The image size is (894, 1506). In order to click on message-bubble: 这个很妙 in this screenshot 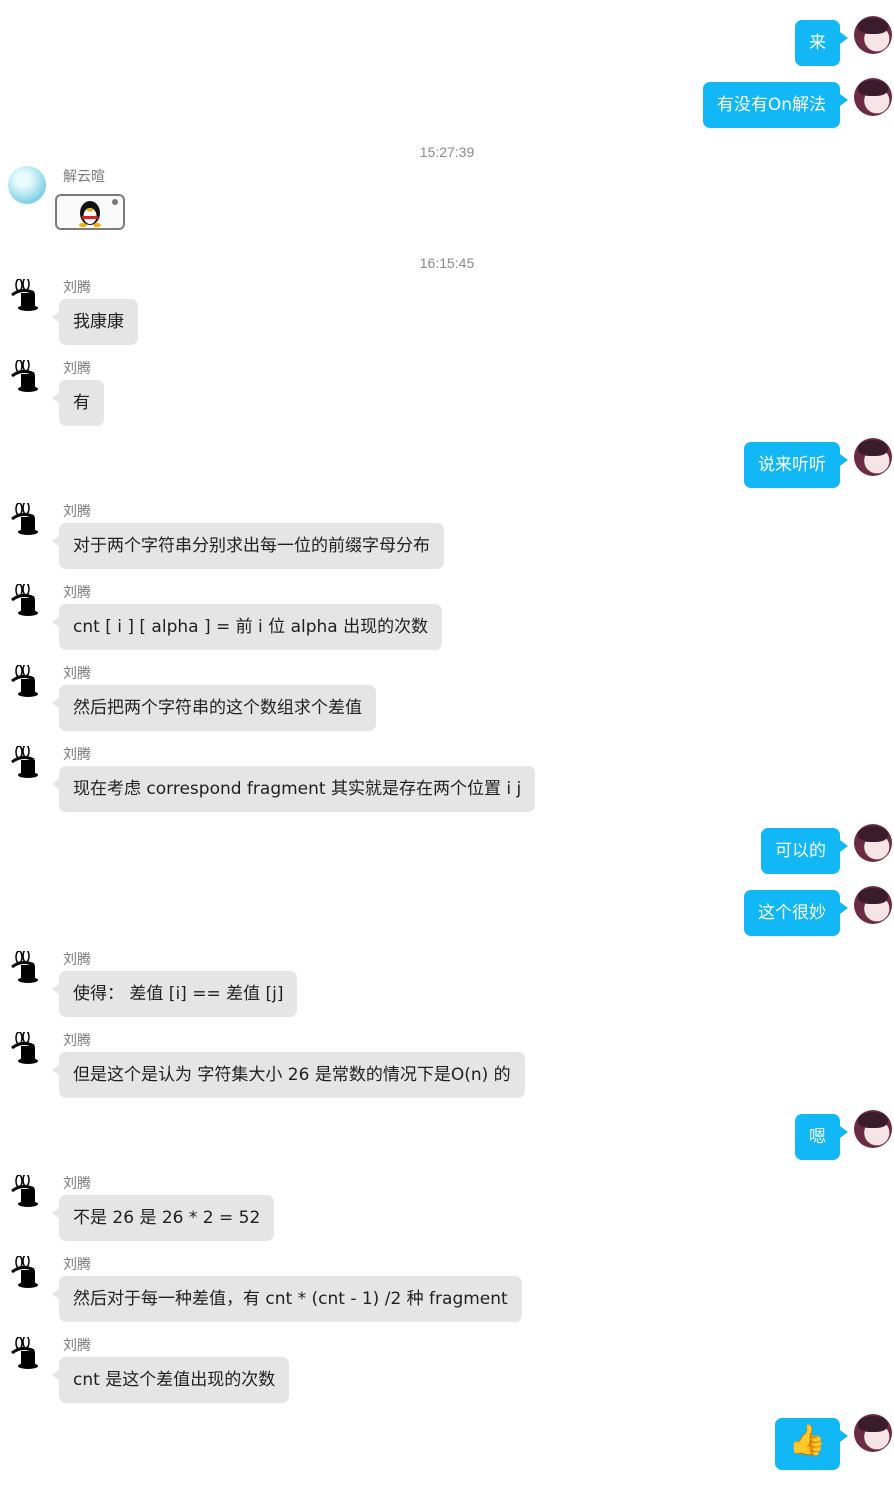, I will do `click(796, 913)`.